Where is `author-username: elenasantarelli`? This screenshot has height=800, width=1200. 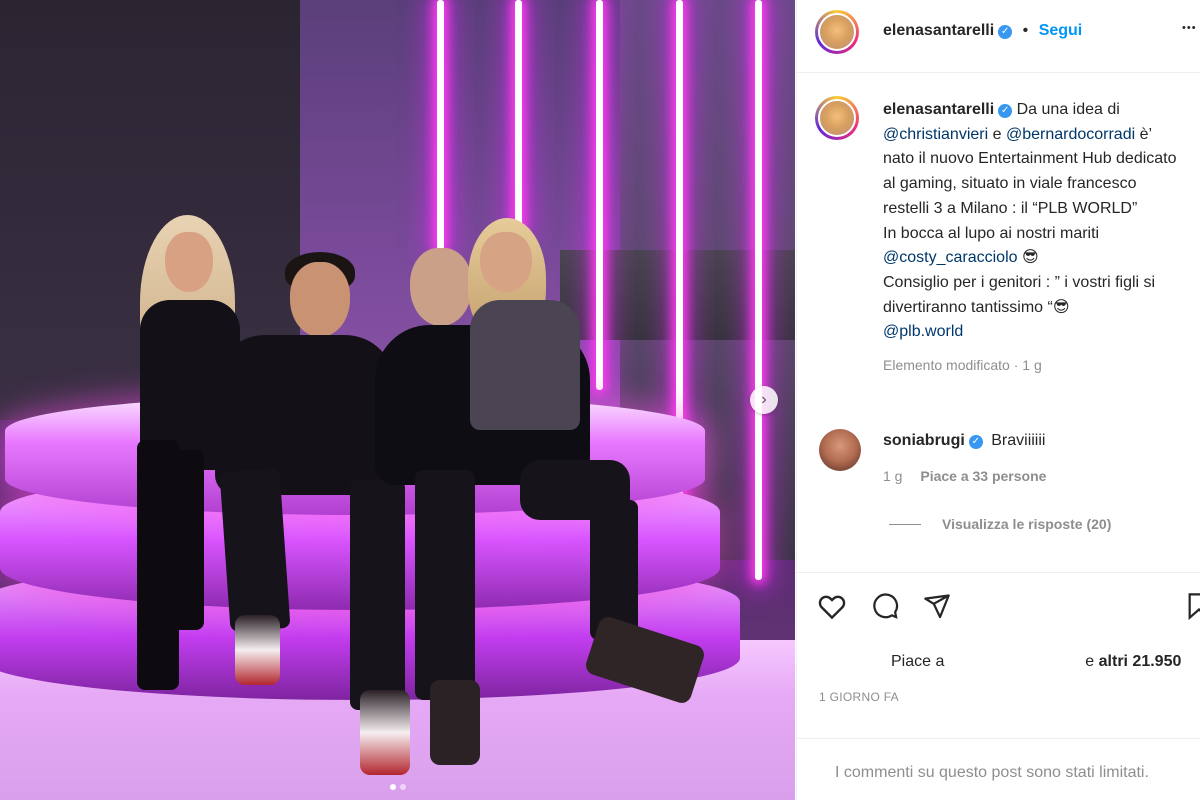
author-username: elenasantarelli is located at coordinates (938, 30).